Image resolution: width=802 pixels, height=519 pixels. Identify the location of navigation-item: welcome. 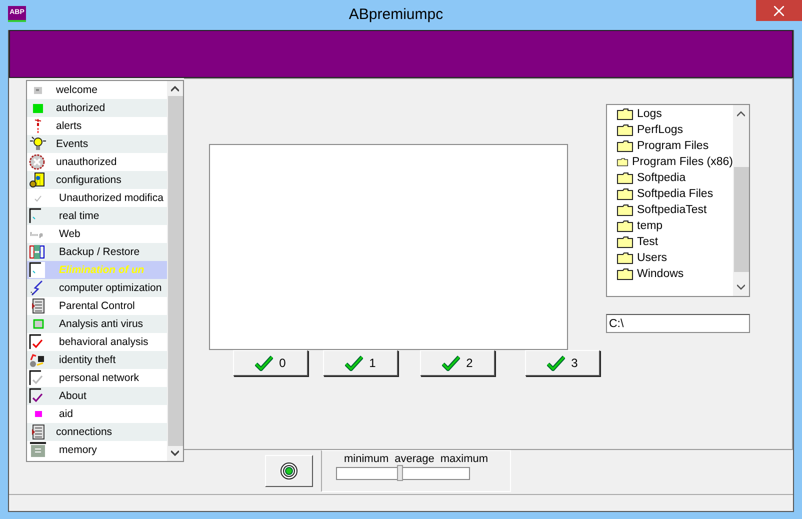
(97, 90).